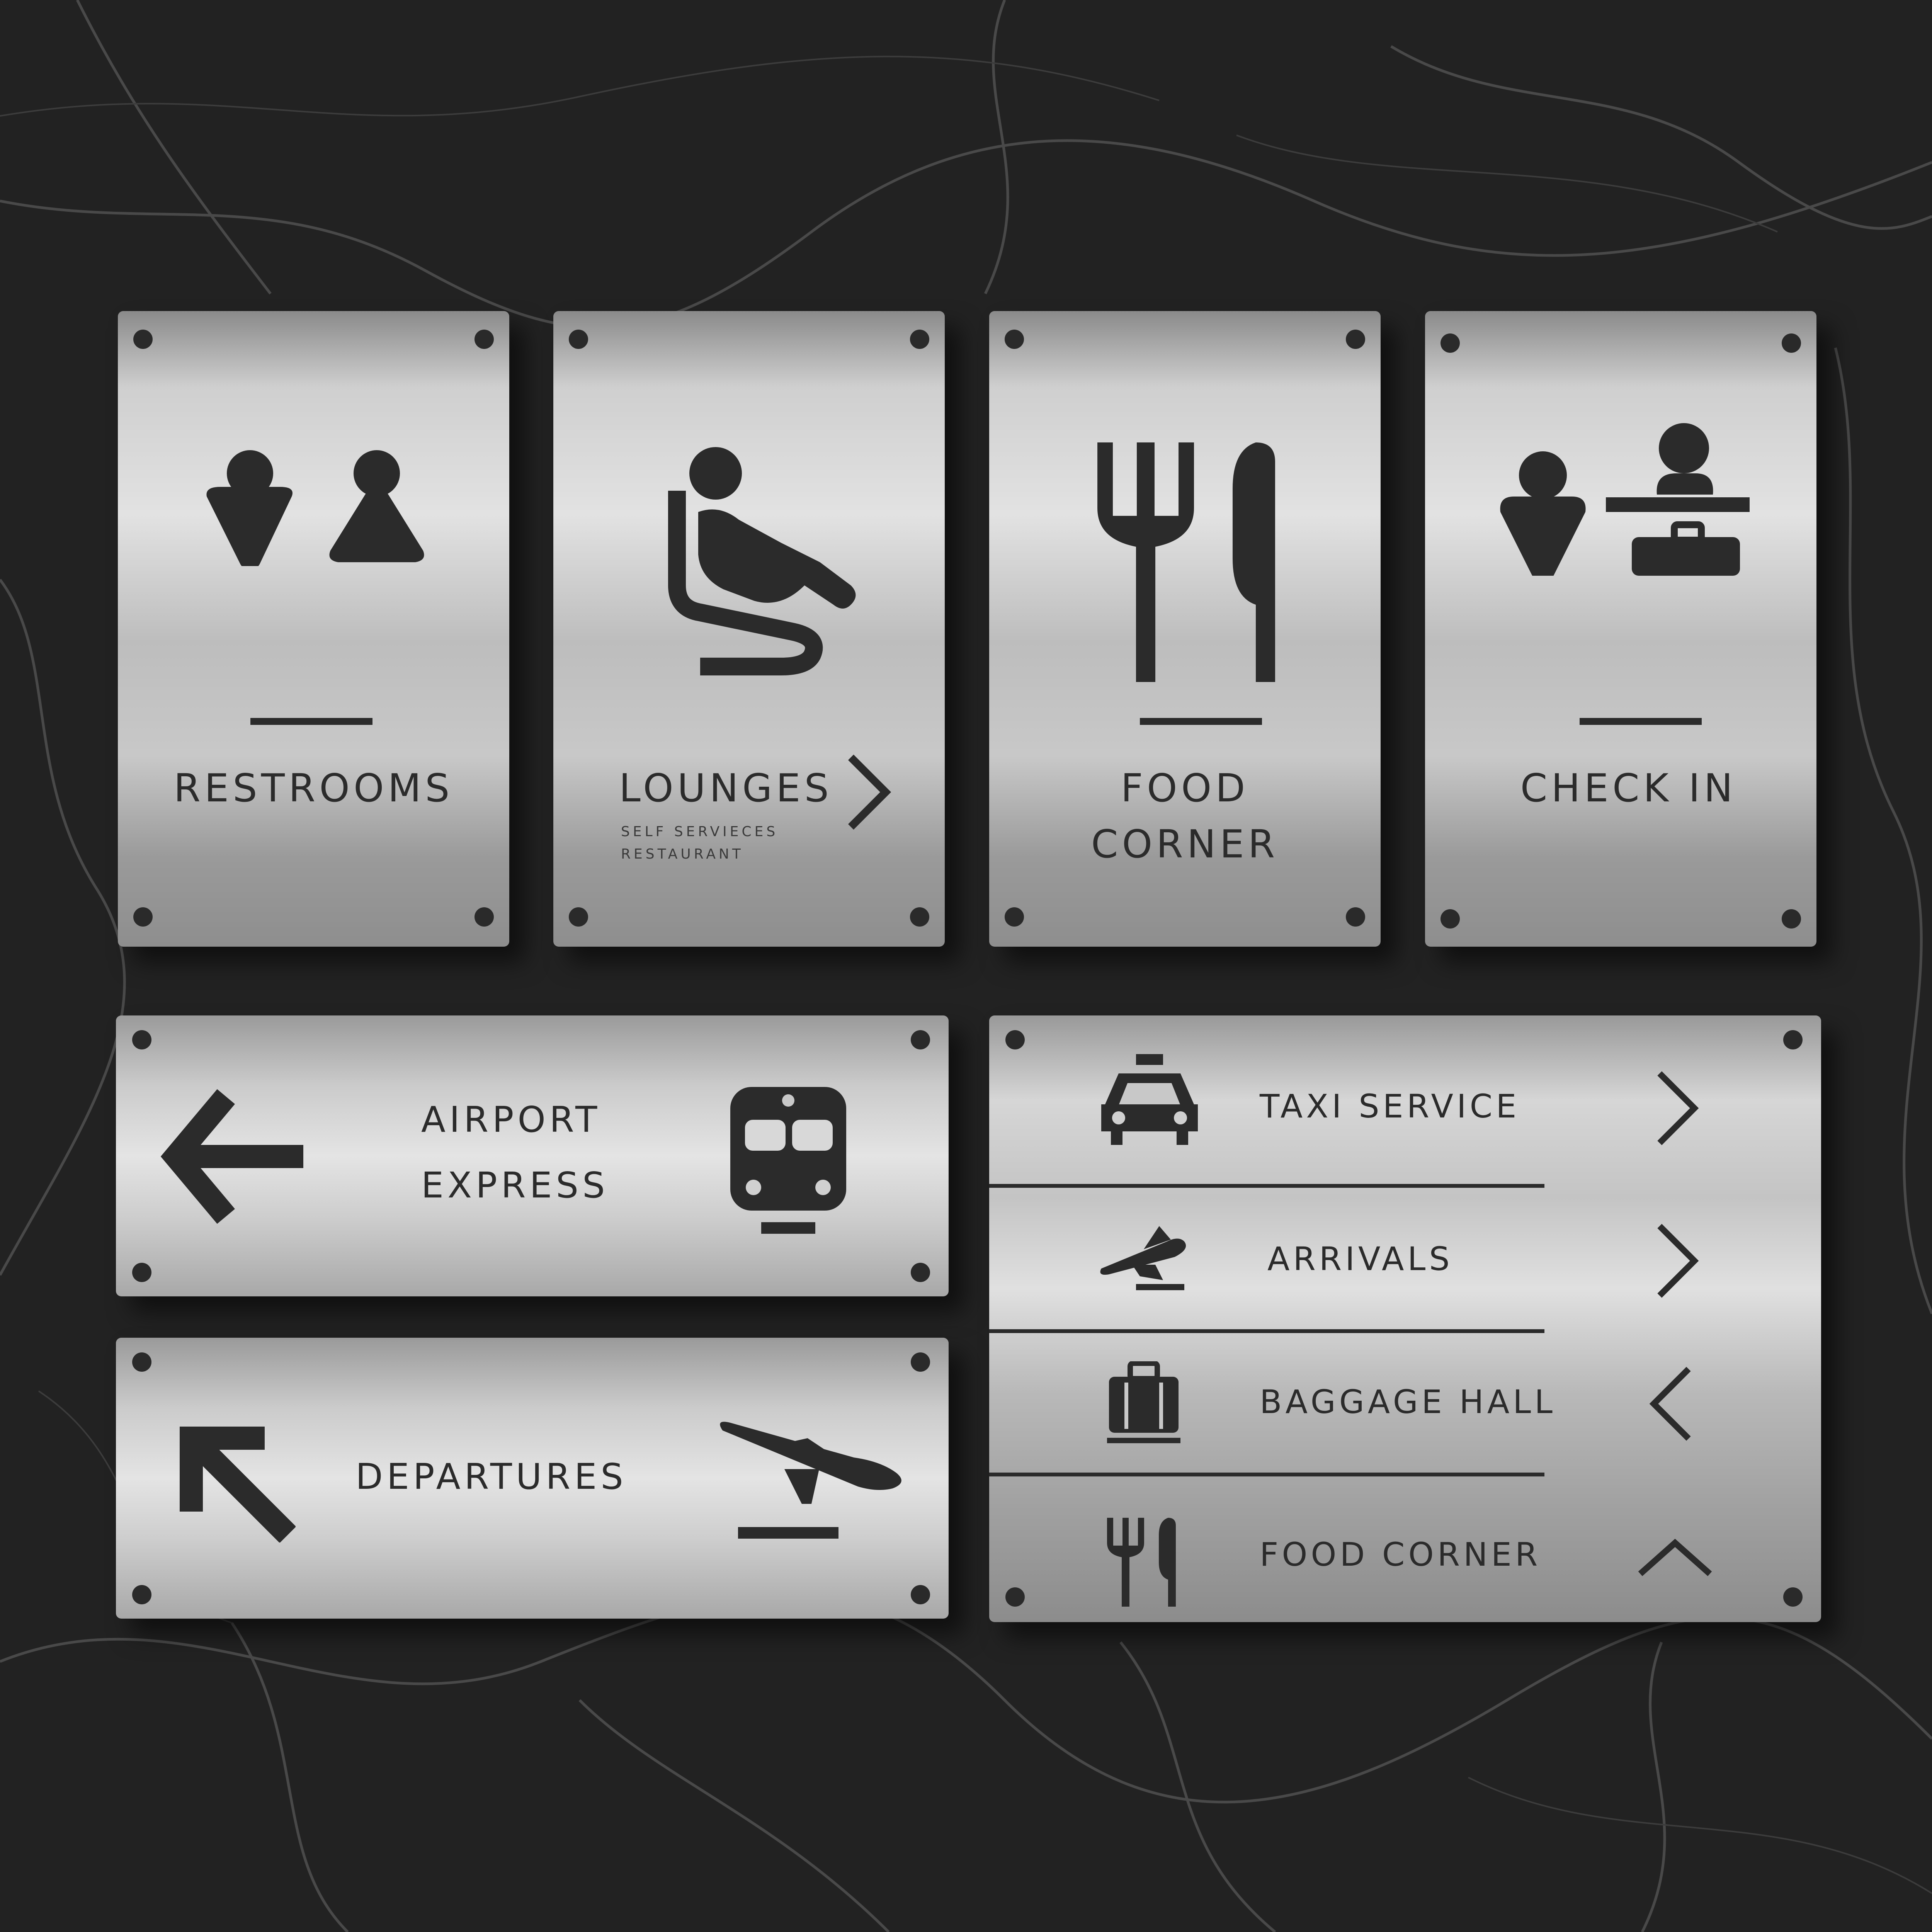 The width and height of the screenshot is (1932, 1932). Describe the element at coordinates (238, 1485) in the screenshot. I see `arrow-up-left-icon` at that location.